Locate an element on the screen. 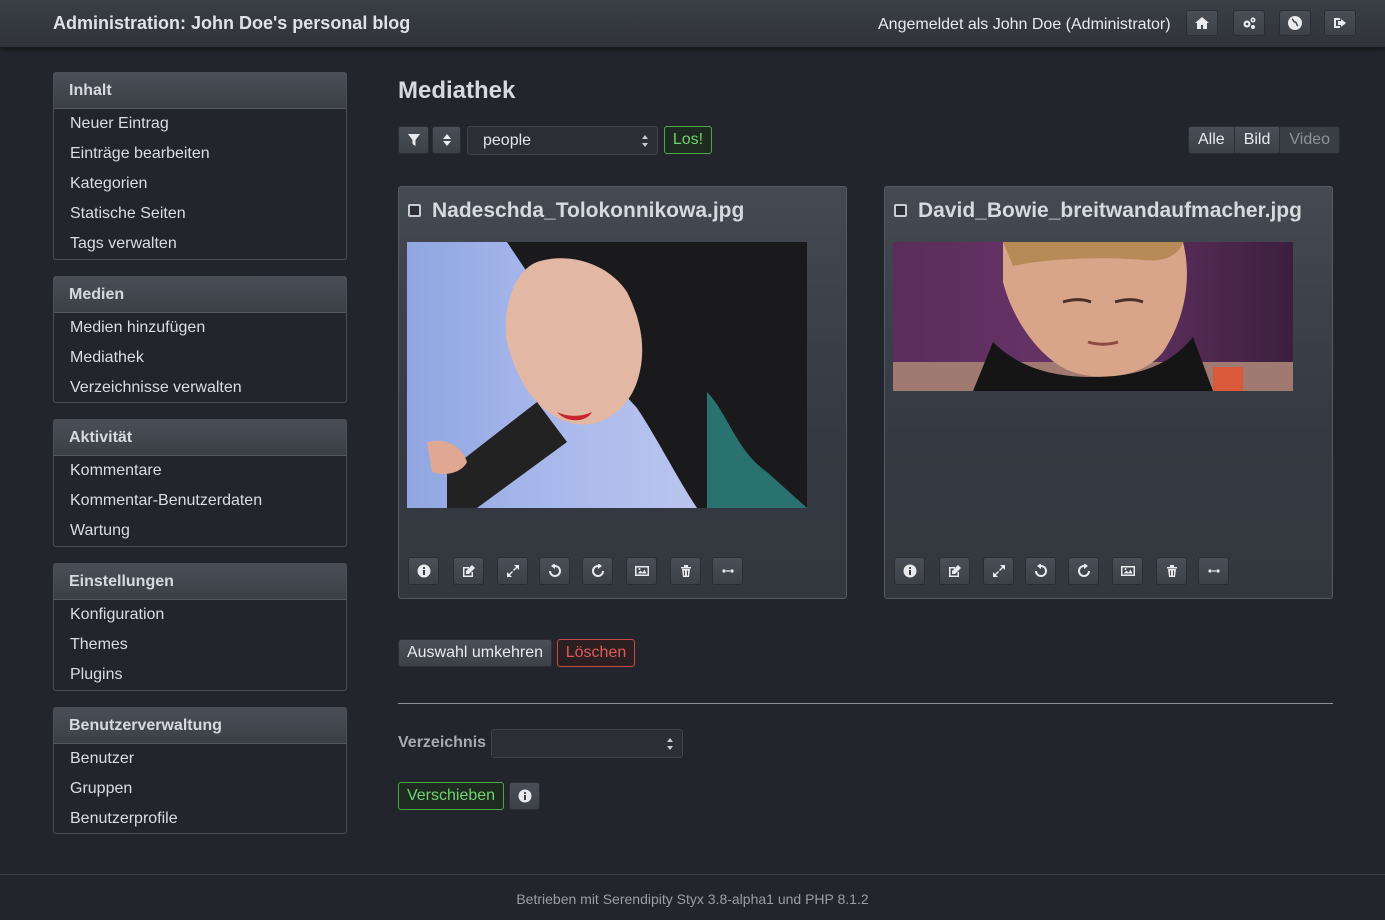 This screenshot has width=1385, height=920. sidebar-item-configuration: Konfiguration is located at coordinates (200, 615).